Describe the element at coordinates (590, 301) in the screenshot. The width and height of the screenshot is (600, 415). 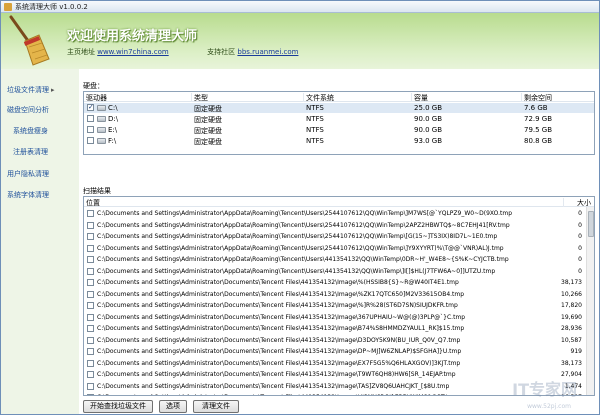
I see `scan-scrollbar` at that location.